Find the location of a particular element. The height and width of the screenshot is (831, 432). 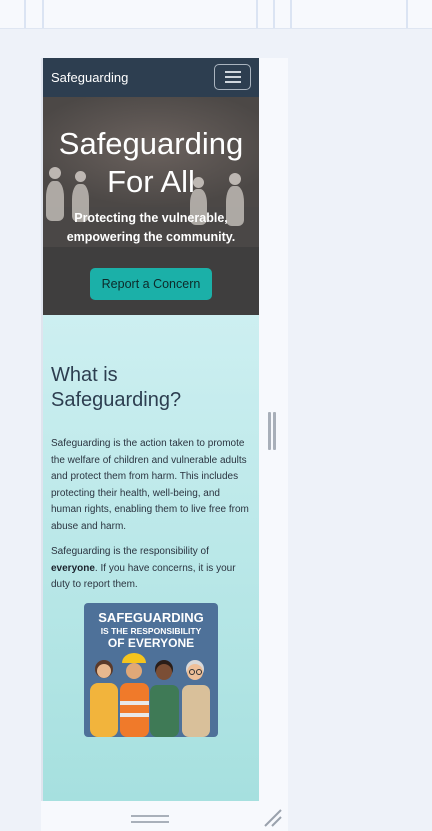

hero-title-line: For All is located at coordinates (151, 181).